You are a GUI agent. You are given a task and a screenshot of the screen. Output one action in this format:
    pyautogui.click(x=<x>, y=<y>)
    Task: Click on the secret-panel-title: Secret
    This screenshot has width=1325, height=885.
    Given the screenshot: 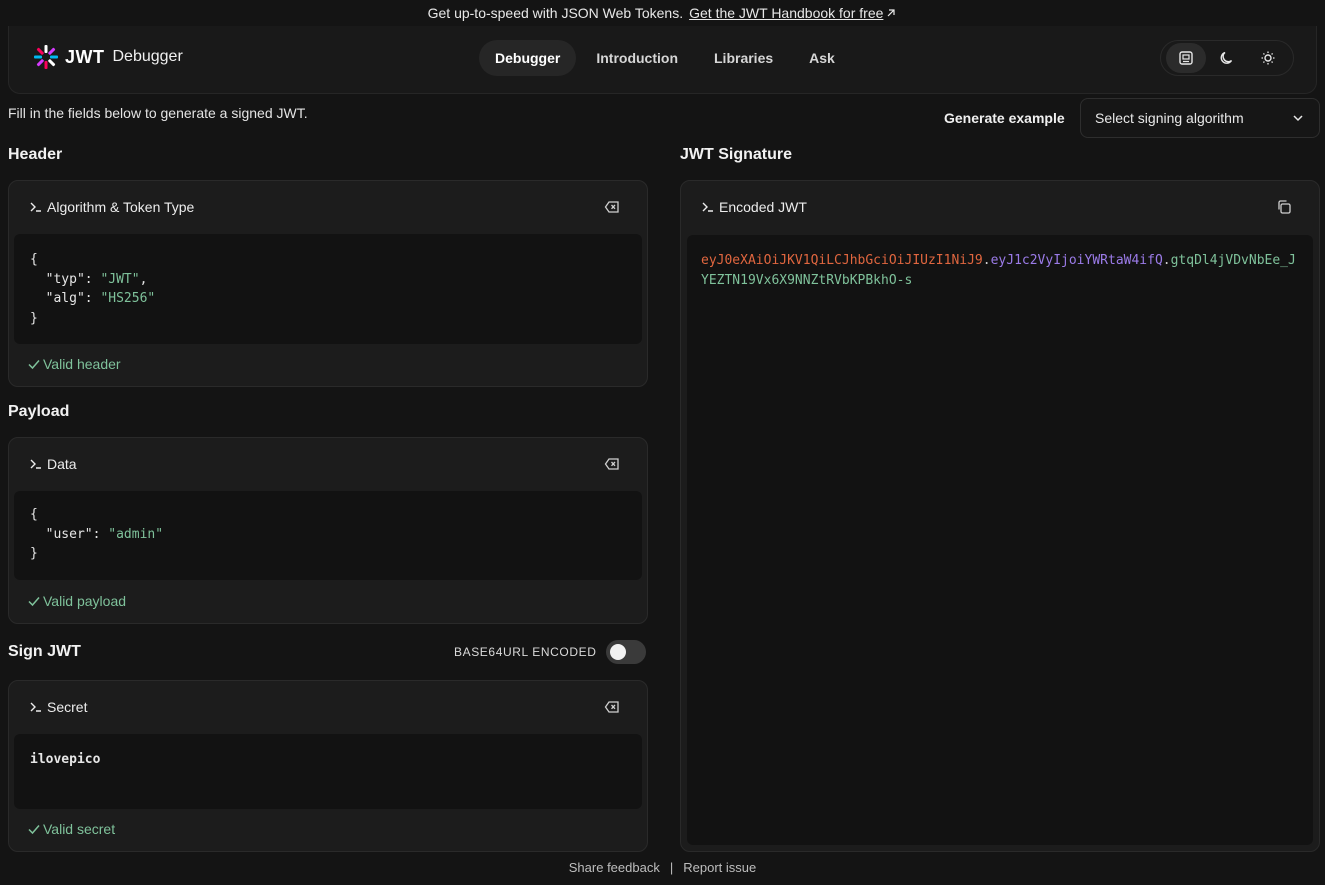 What is the action you would take?
    pyautogui.click(x=58, y=707)
    